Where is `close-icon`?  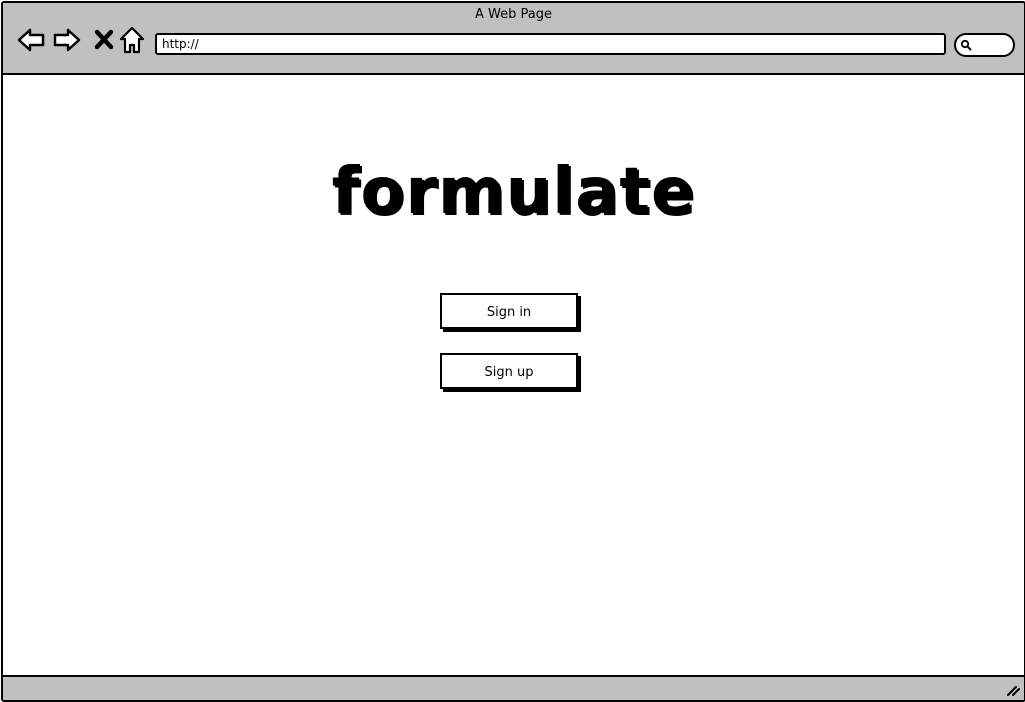 close-icon is located at coordinates (104, 40).